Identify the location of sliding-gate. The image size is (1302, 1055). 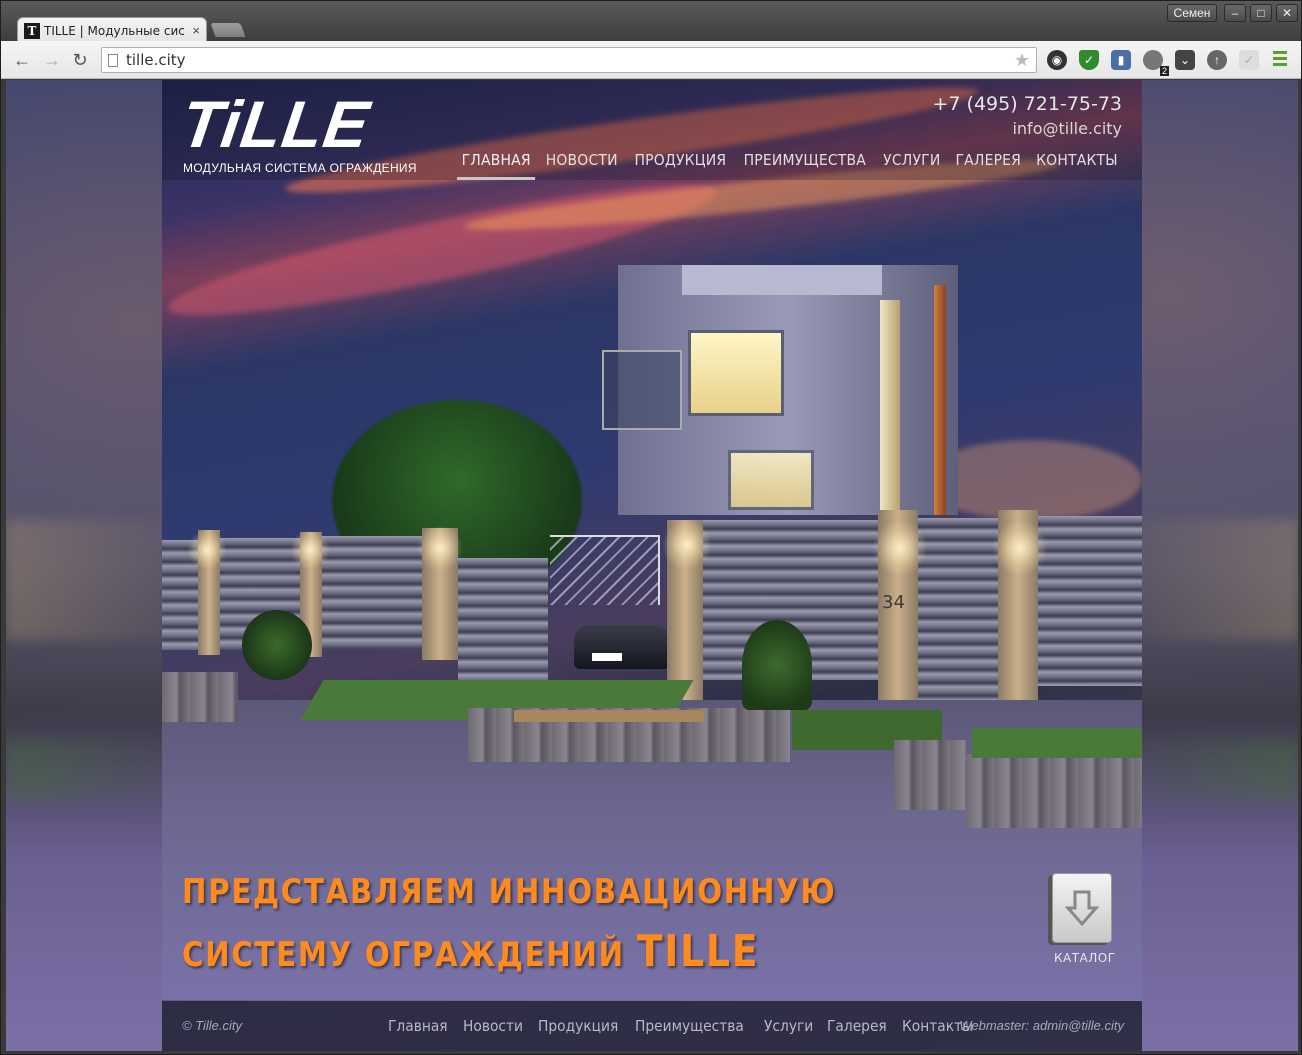
(503, 623).